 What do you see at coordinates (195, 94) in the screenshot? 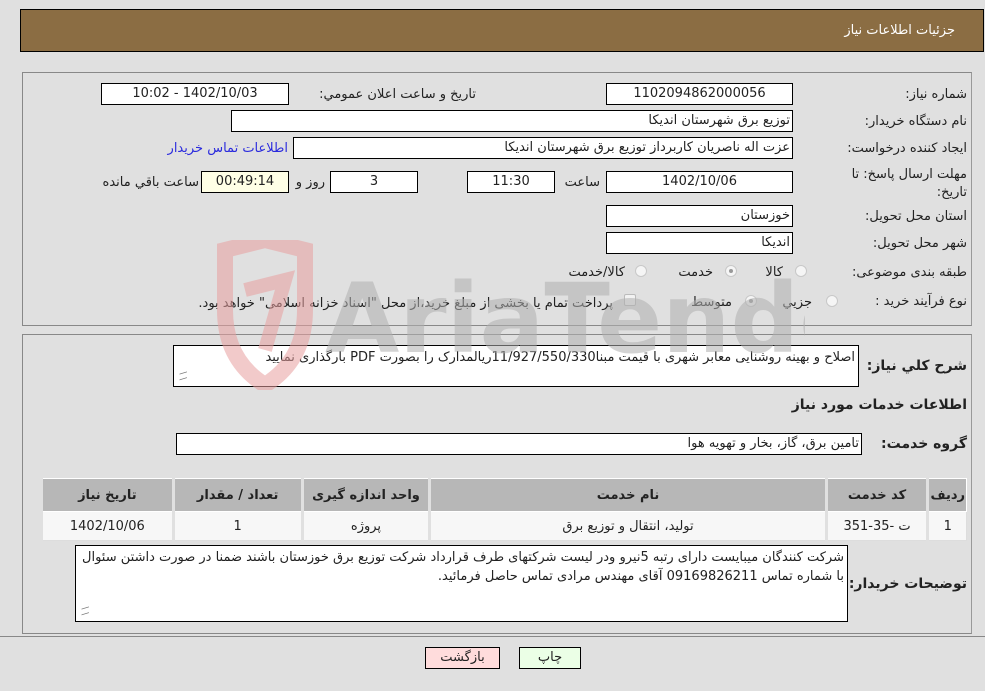
I see `announce-field: 1402/10/03 - 10:02` at bounding box center [195, 94].